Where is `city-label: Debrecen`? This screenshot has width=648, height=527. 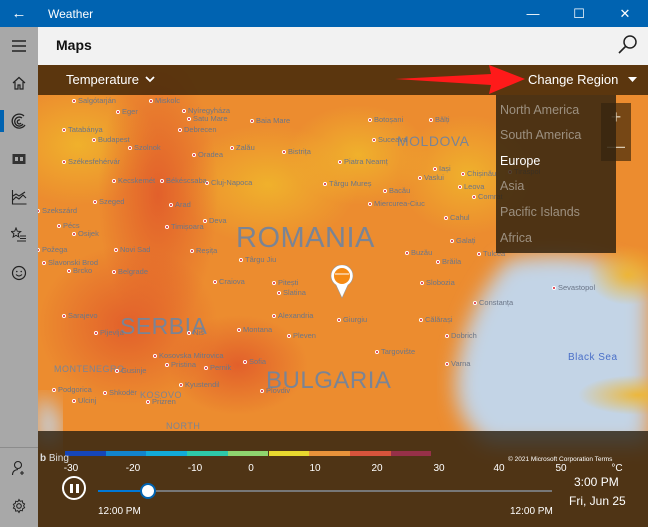 city-label: Debrecen is located at coordinates (200, 129).